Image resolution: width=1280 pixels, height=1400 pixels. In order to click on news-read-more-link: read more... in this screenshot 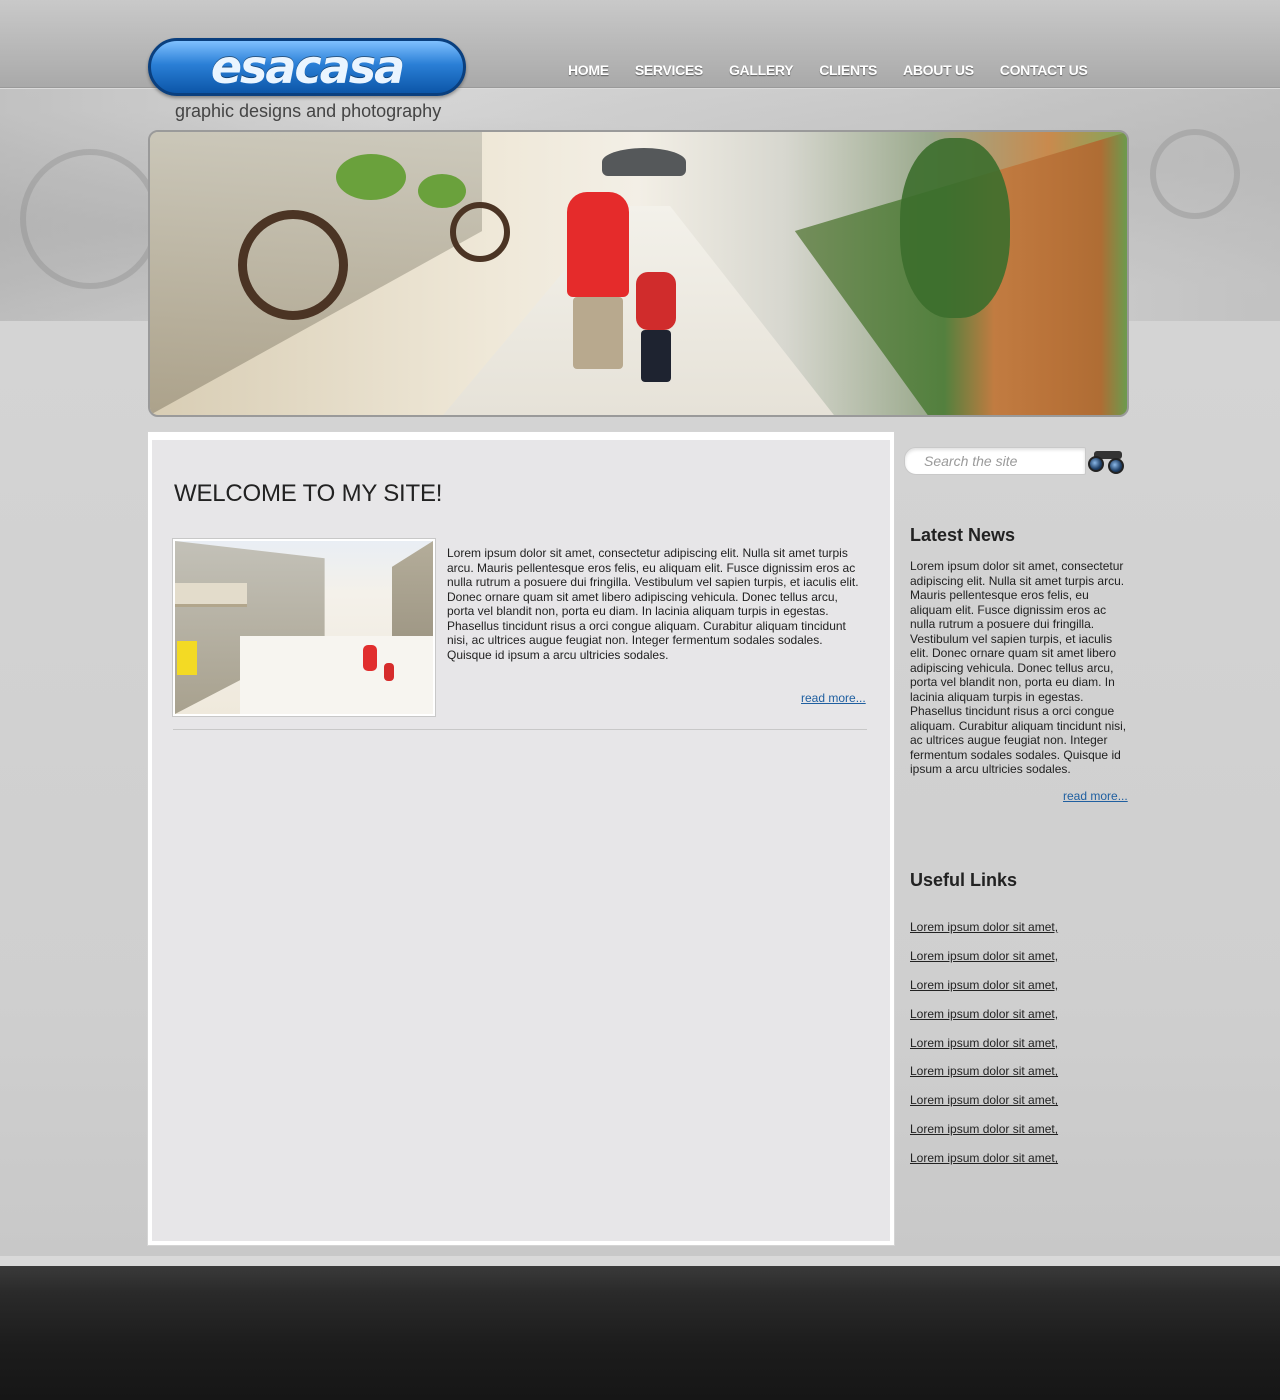, I will do `click(1095, 796)`.